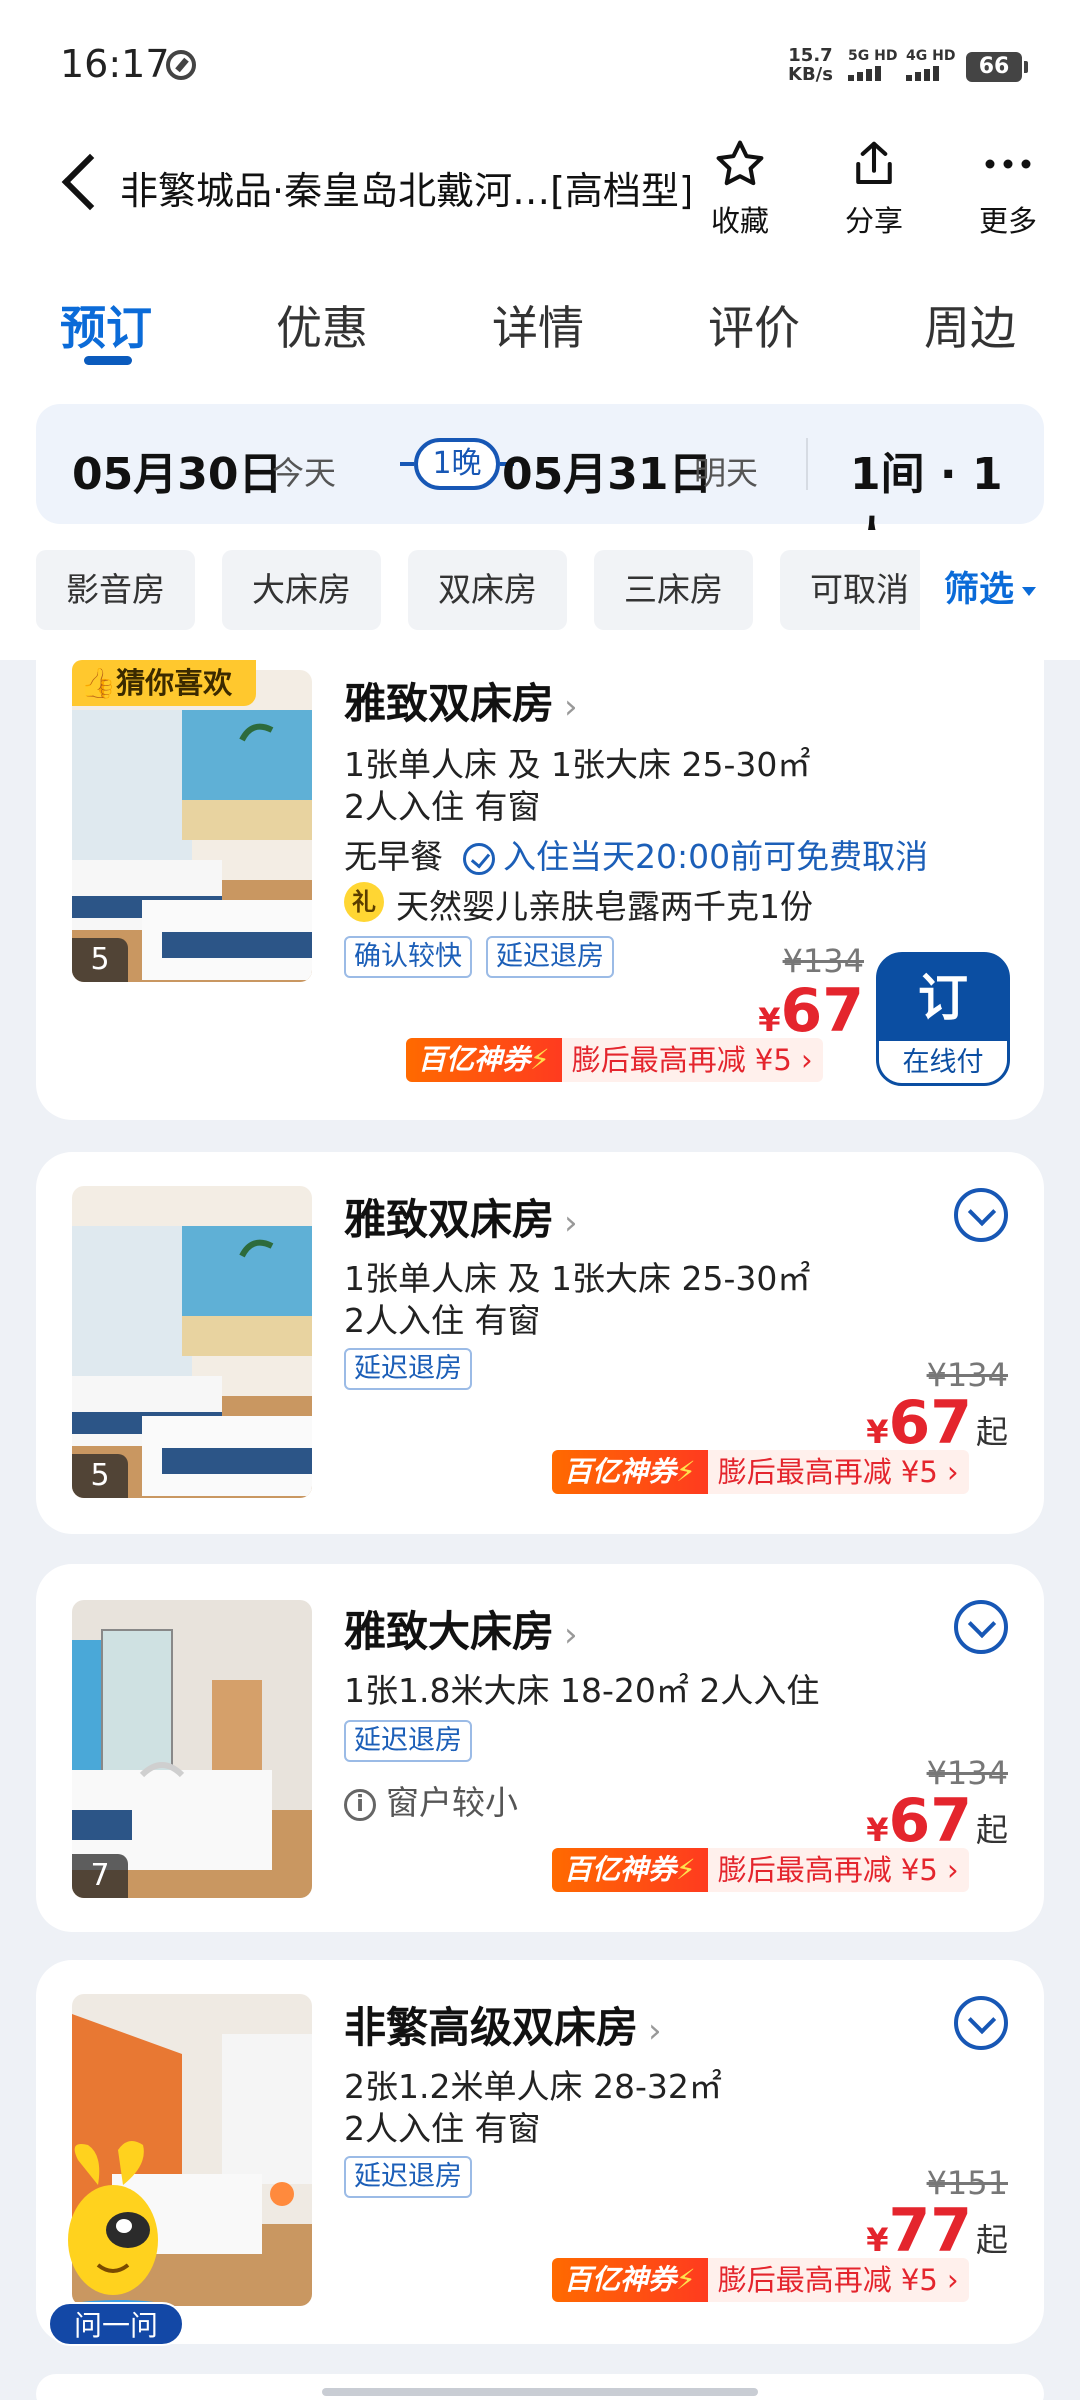 This screenshot has height=2400, width=1080. Describe the element at coordinates (487, 590) in the screenshot. I see `chip-twin-room: 双床房` at that location.